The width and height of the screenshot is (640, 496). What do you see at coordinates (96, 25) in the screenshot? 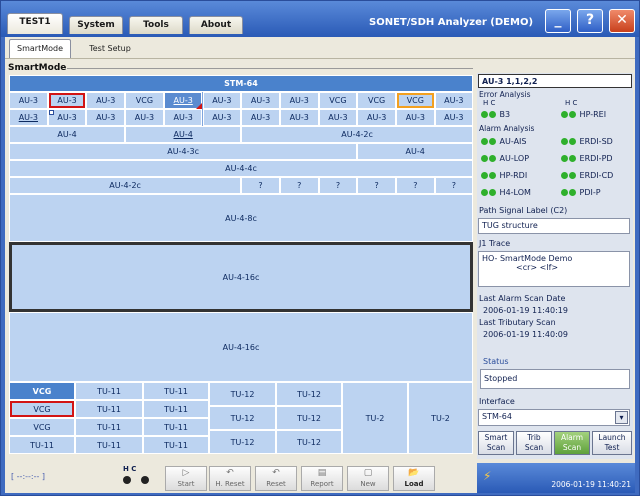
I see `tab-system: System` at bounding box center [96, 25].